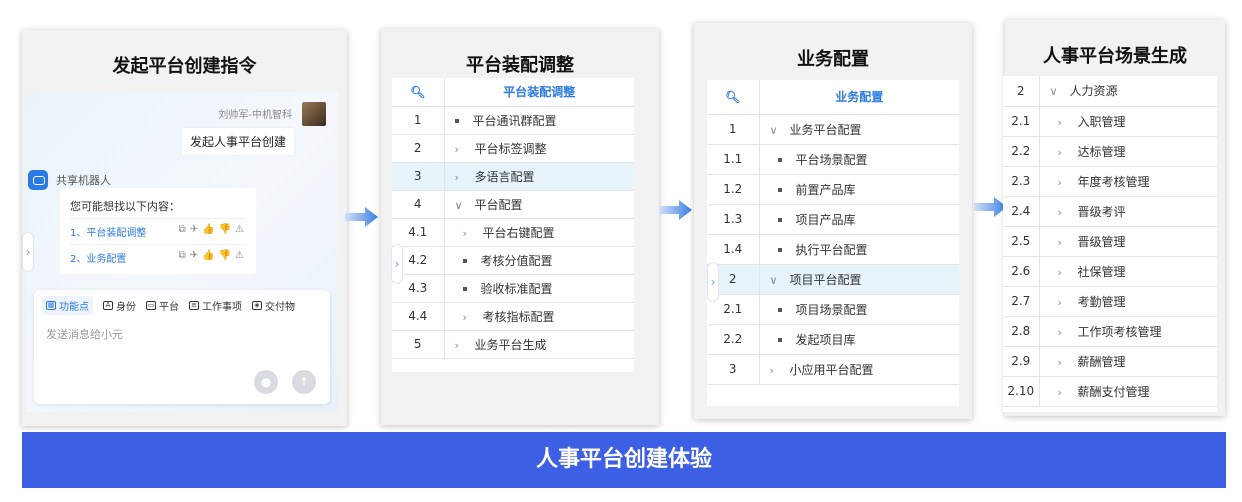 This screenshot has width=1242, height=502. I want to click on table-row: 1.3 项目产品库, so click(833, 219).